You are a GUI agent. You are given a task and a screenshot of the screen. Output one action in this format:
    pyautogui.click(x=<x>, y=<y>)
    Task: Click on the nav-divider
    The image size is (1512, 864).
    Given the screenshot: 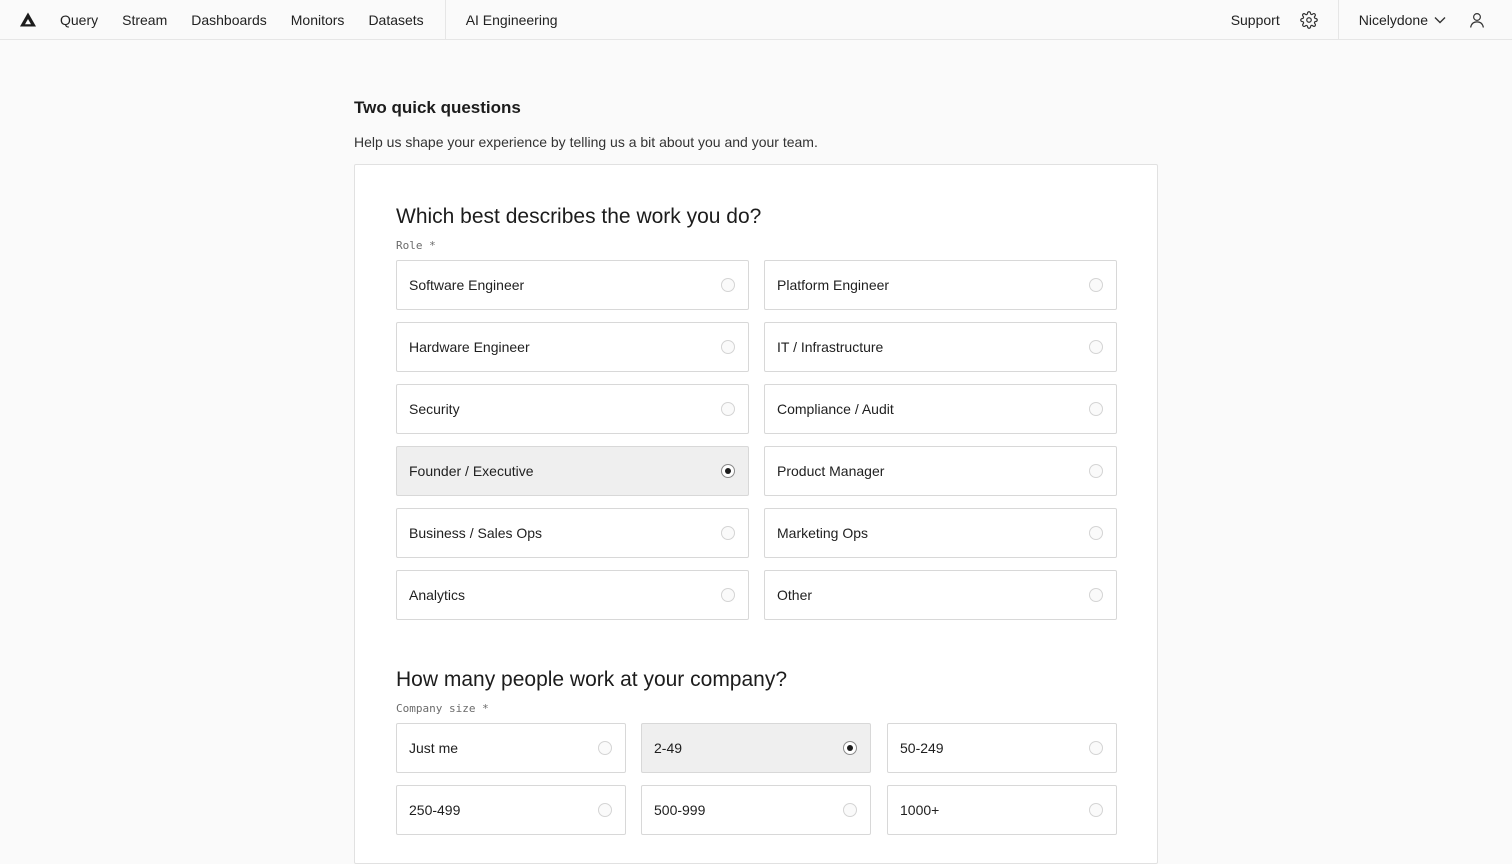 What is the action you would take?
    pyautogui.click(x=445, y=20)
    